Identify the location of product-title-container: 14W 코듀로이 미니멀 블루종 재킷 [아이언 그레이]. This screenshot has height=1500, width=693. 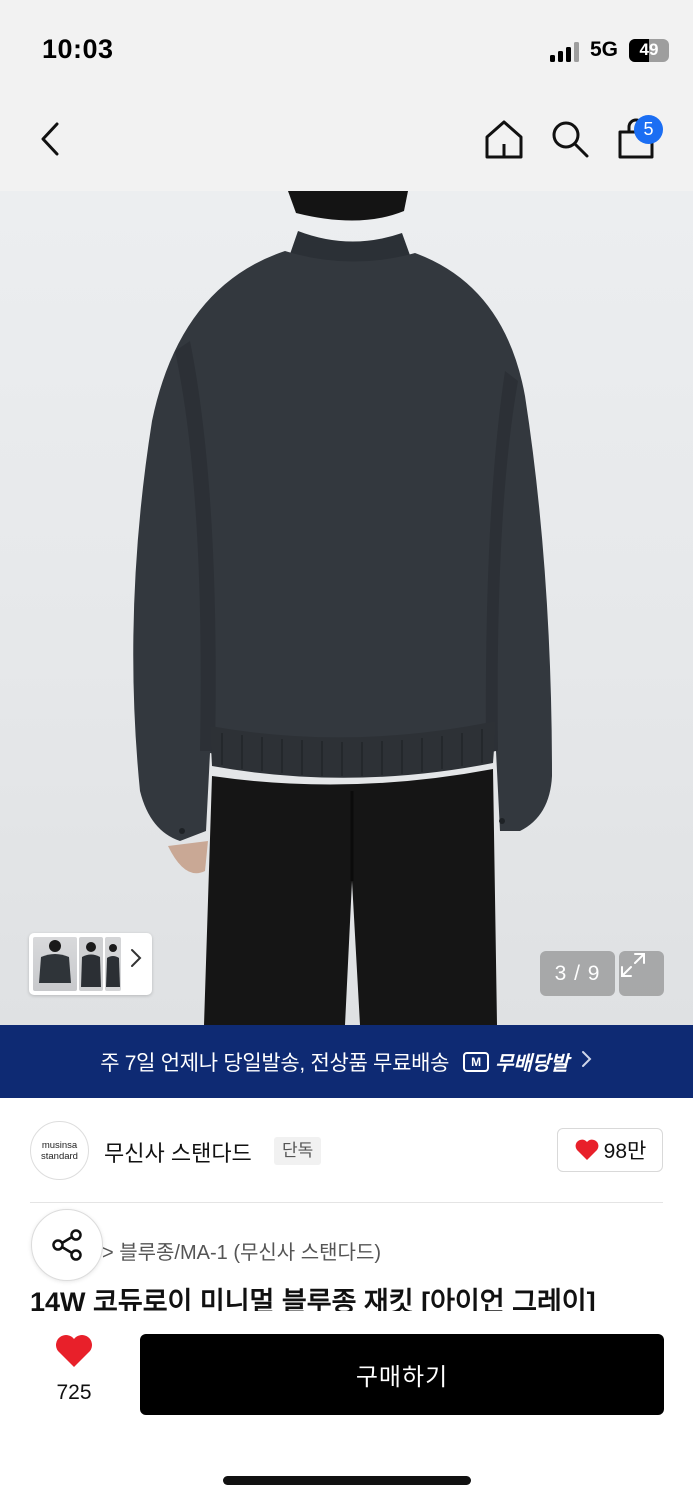
(355, 1298).